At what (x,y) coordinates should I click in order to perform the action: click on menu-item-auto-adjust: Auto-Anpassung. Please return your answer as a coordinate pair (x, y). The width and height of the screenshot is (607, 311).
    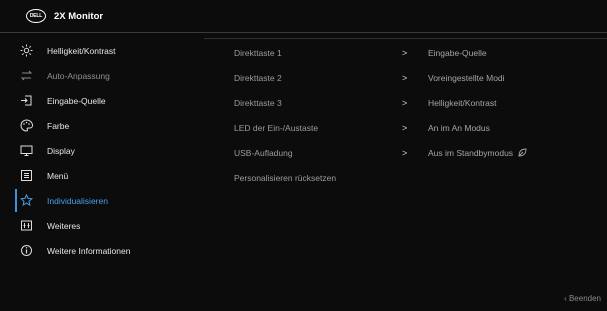
    Looking at the image, I should click on (109, 75).